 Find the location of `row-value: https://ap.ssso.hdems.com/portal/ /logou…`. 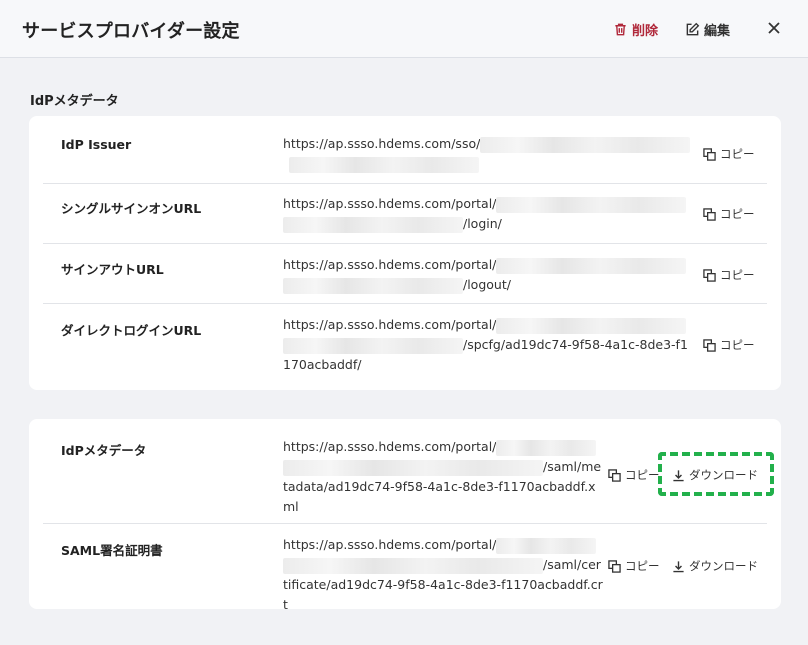

row-value: https://ap.ssso.hdems.com/portal/ /logou… is located at coordinates (488, 275).